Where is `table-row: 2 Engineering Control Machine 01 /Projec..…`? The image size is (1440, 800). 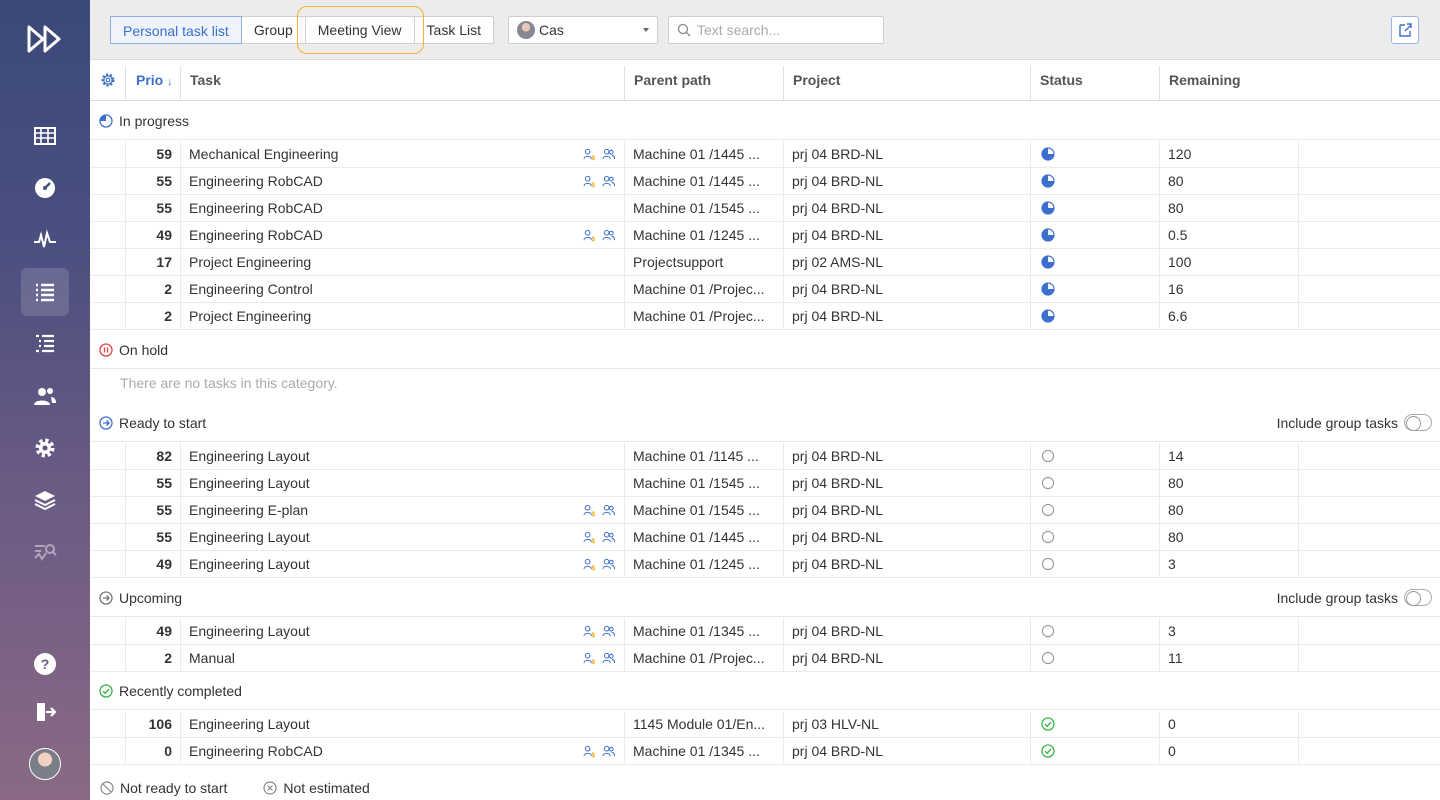 table-row: 2 Engineering Control Machine 01 /Projec..… is located at coordinates (765, 289).